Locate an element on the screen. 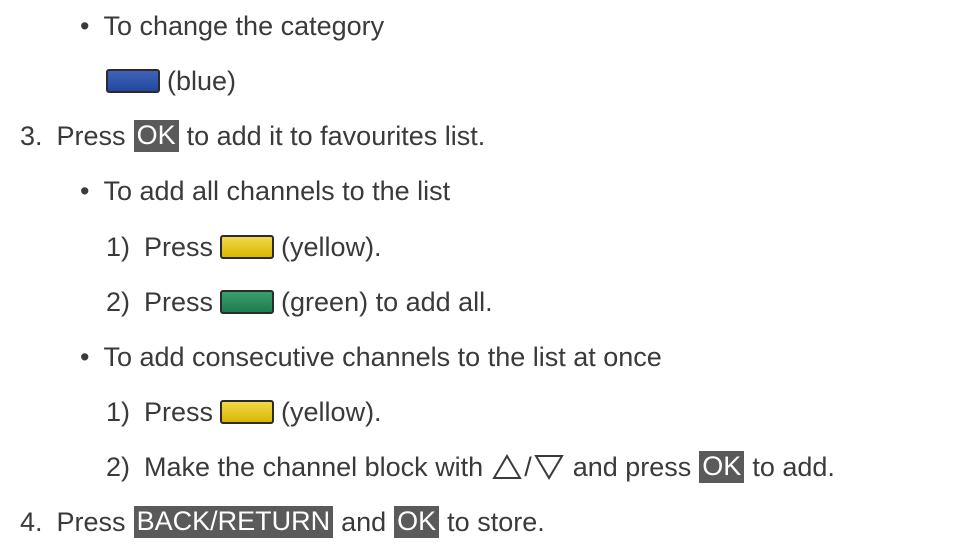  substep-yellow-2: 1) Press (yellow). is located at coordinates (244, 412).